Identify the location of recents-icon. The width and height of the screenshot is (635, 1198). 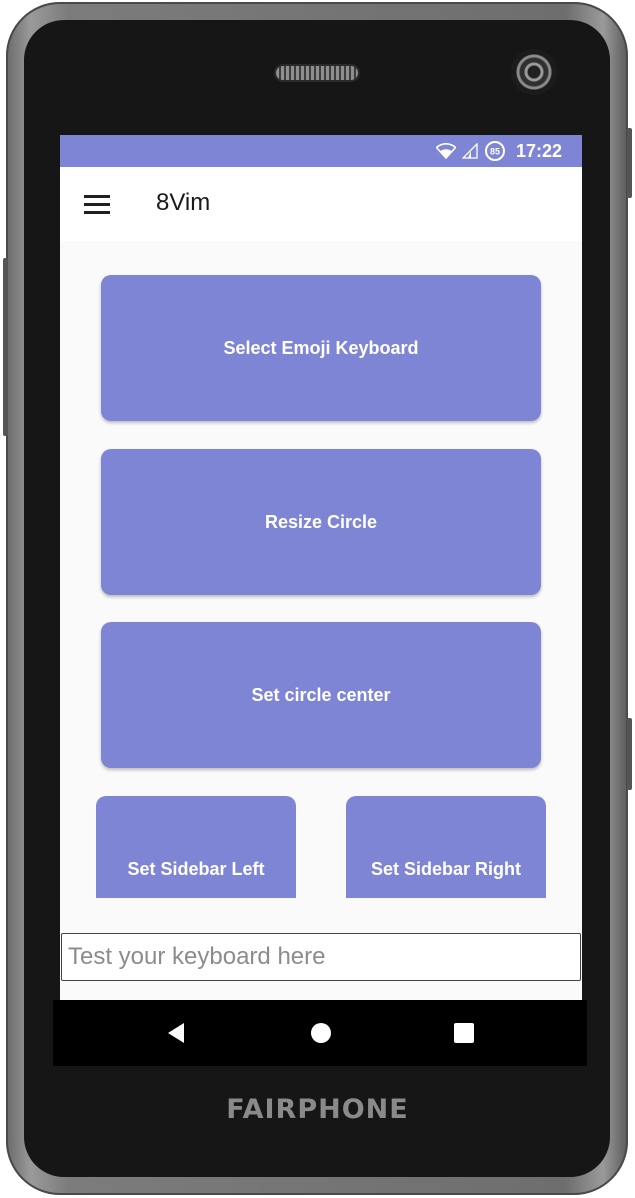
(464, 1033).